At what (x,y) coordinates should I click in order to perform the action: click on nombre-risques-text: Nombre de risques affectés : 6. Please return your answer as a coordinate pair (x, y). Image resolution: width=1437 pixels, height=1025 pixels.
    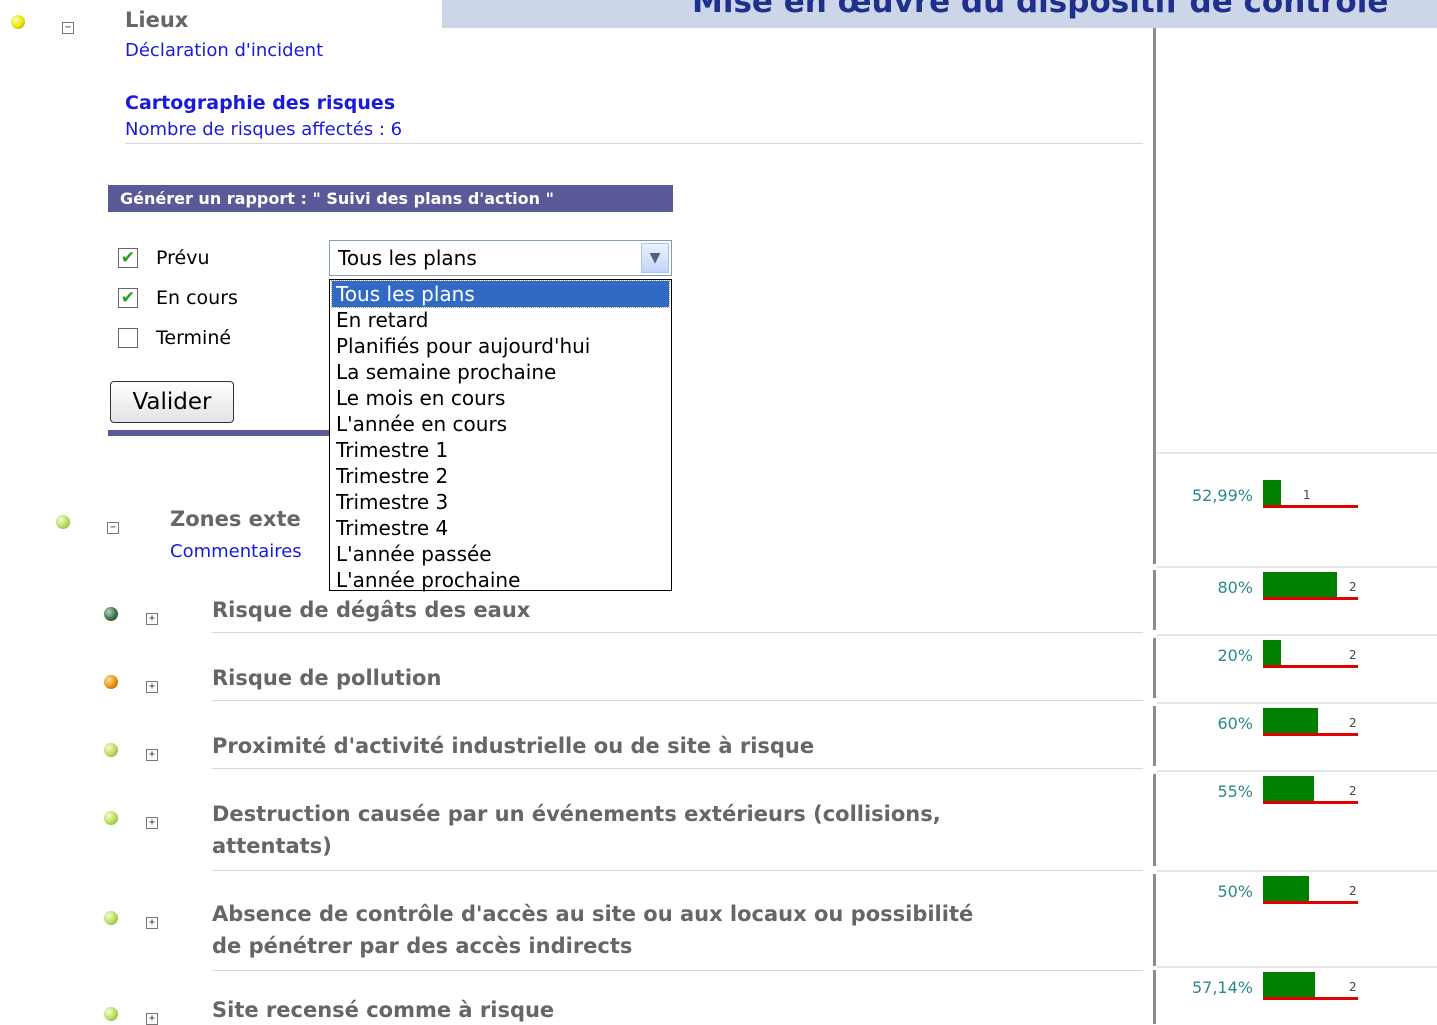
    Looking at the image, I should click on (264, 129).